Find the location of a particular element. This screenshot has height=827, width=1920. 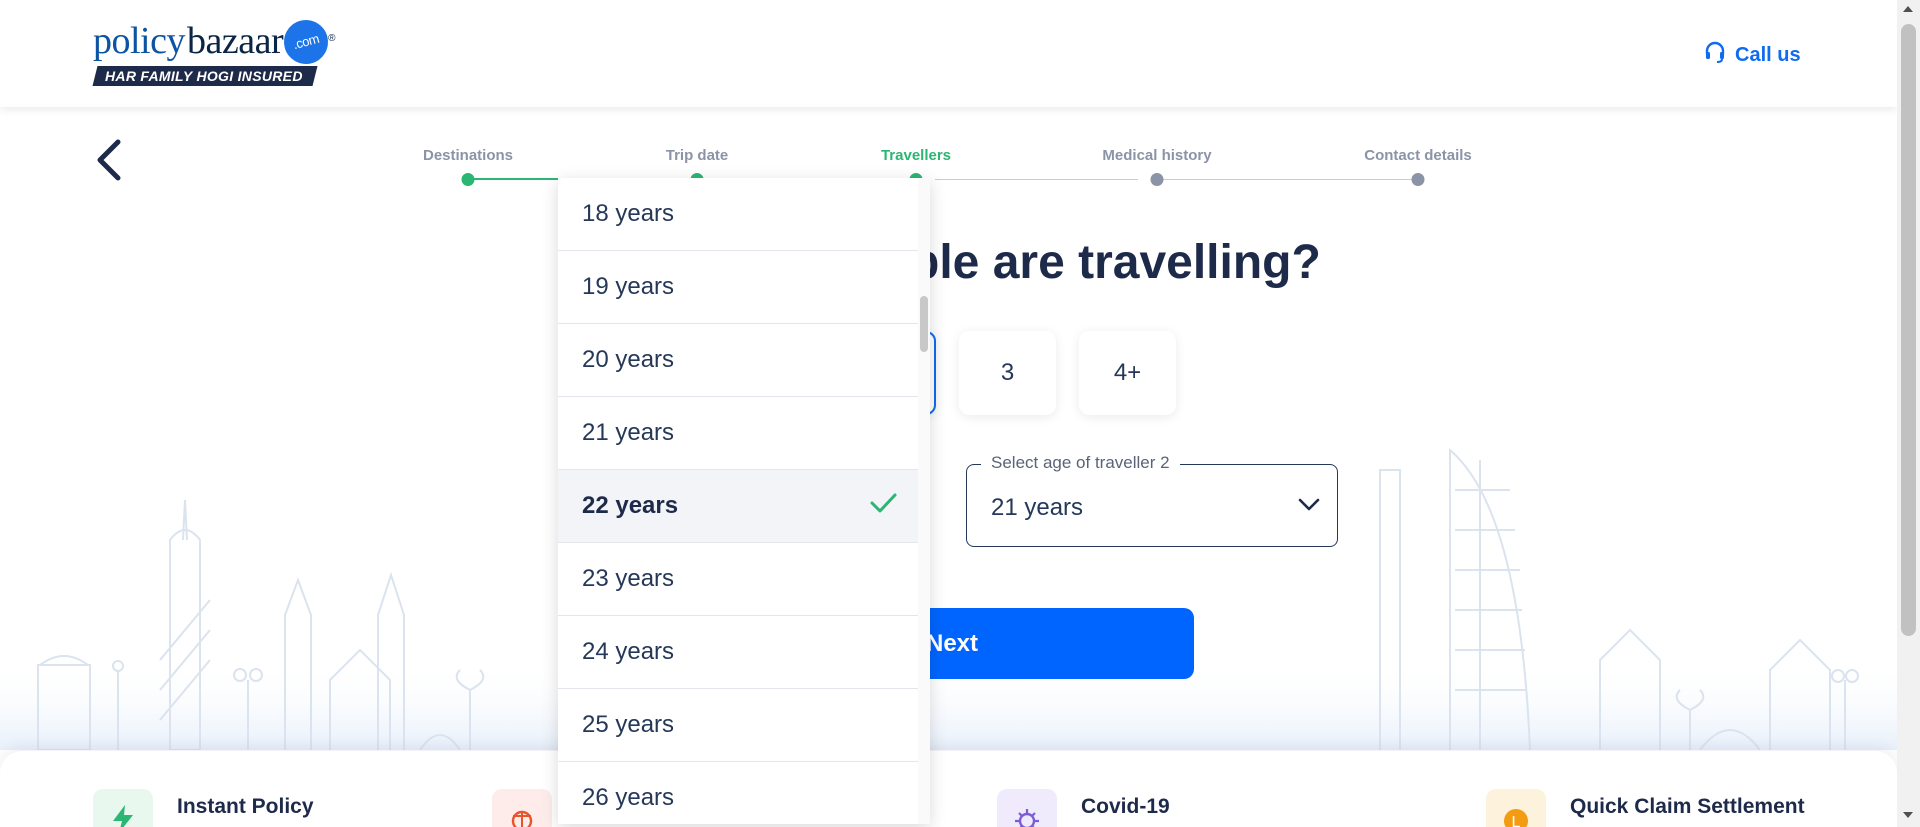

age-option-label: 22 years is located at coordinates (630, 505).